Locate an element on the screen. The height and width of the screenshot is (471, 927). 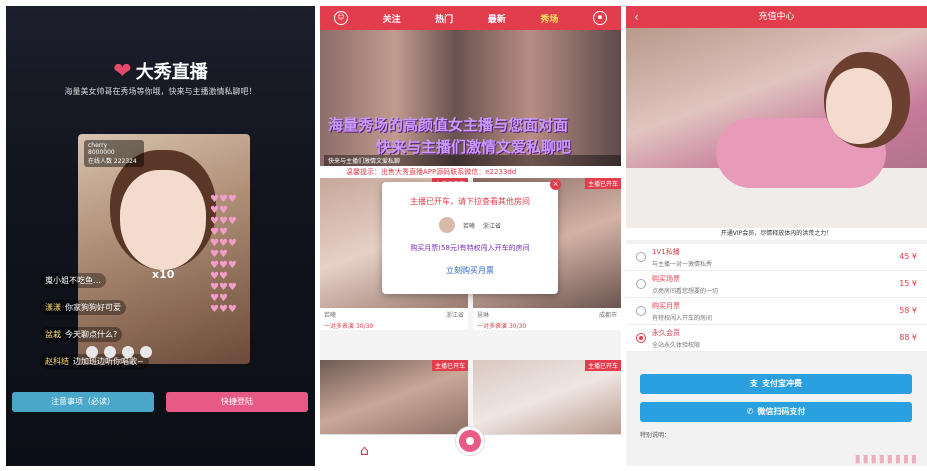
modal-host-name: 若曦 is located at coordinates (468, 226).